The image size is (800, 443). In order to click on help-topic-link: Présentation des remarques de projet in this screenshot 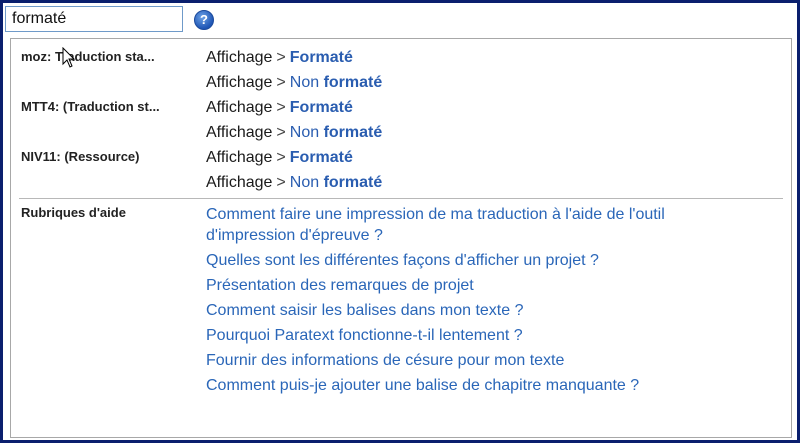, I will do `click(340, 285)`.